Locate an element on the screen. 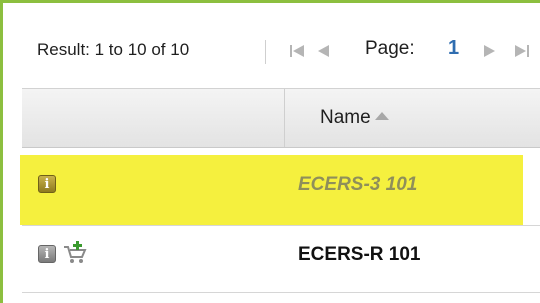 The height and width of the screenshot is (303, 540). table-row-name: ECERS-R 101 is located at coordinates (359, 255).